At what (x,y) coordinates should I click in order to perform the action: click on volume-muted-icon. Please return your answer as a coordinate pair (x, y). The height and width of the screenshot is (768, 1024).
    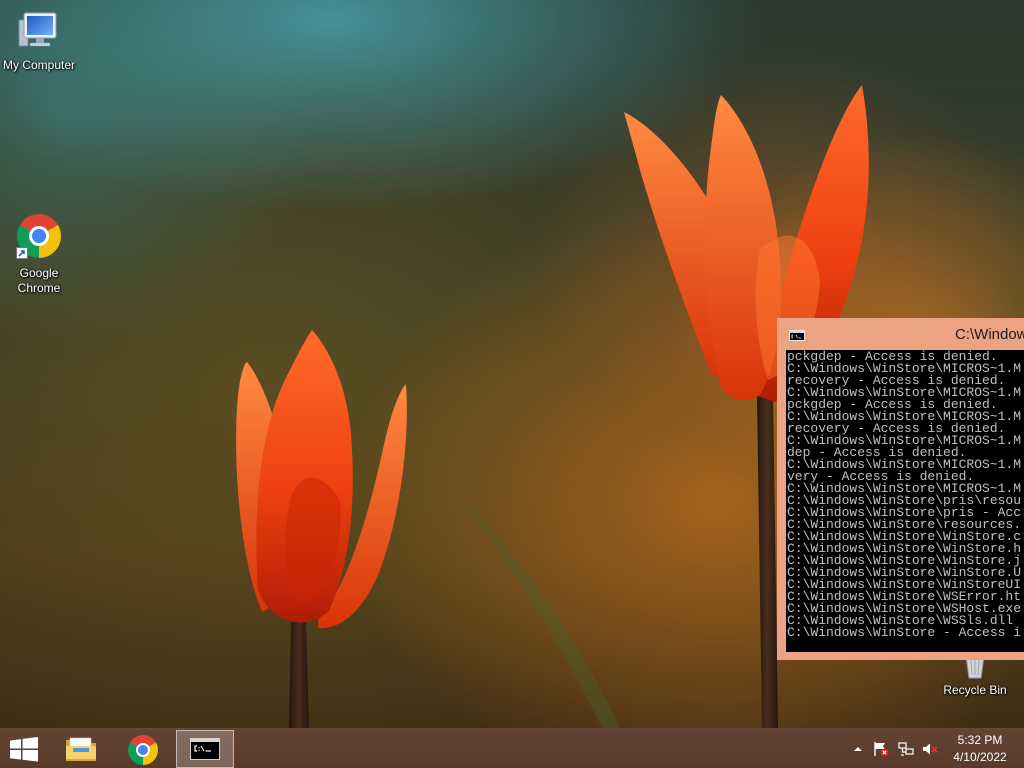
    Looking at the image, I should click on (930, 749).